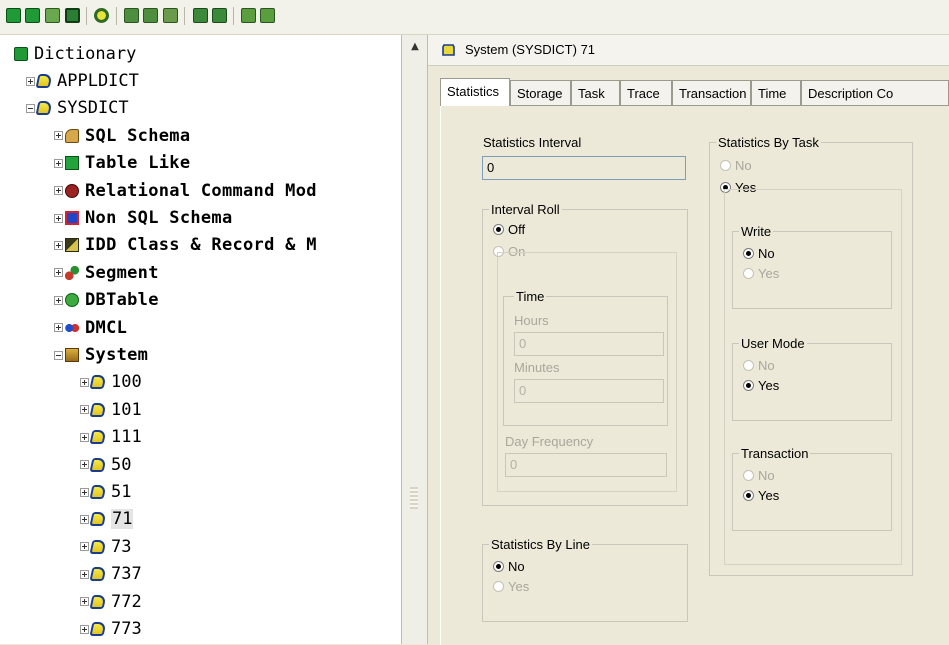 The image size is (949, 645). Describe the element at coordinates (72, 15) in the screenshot. I see `stop-icon` at that location.